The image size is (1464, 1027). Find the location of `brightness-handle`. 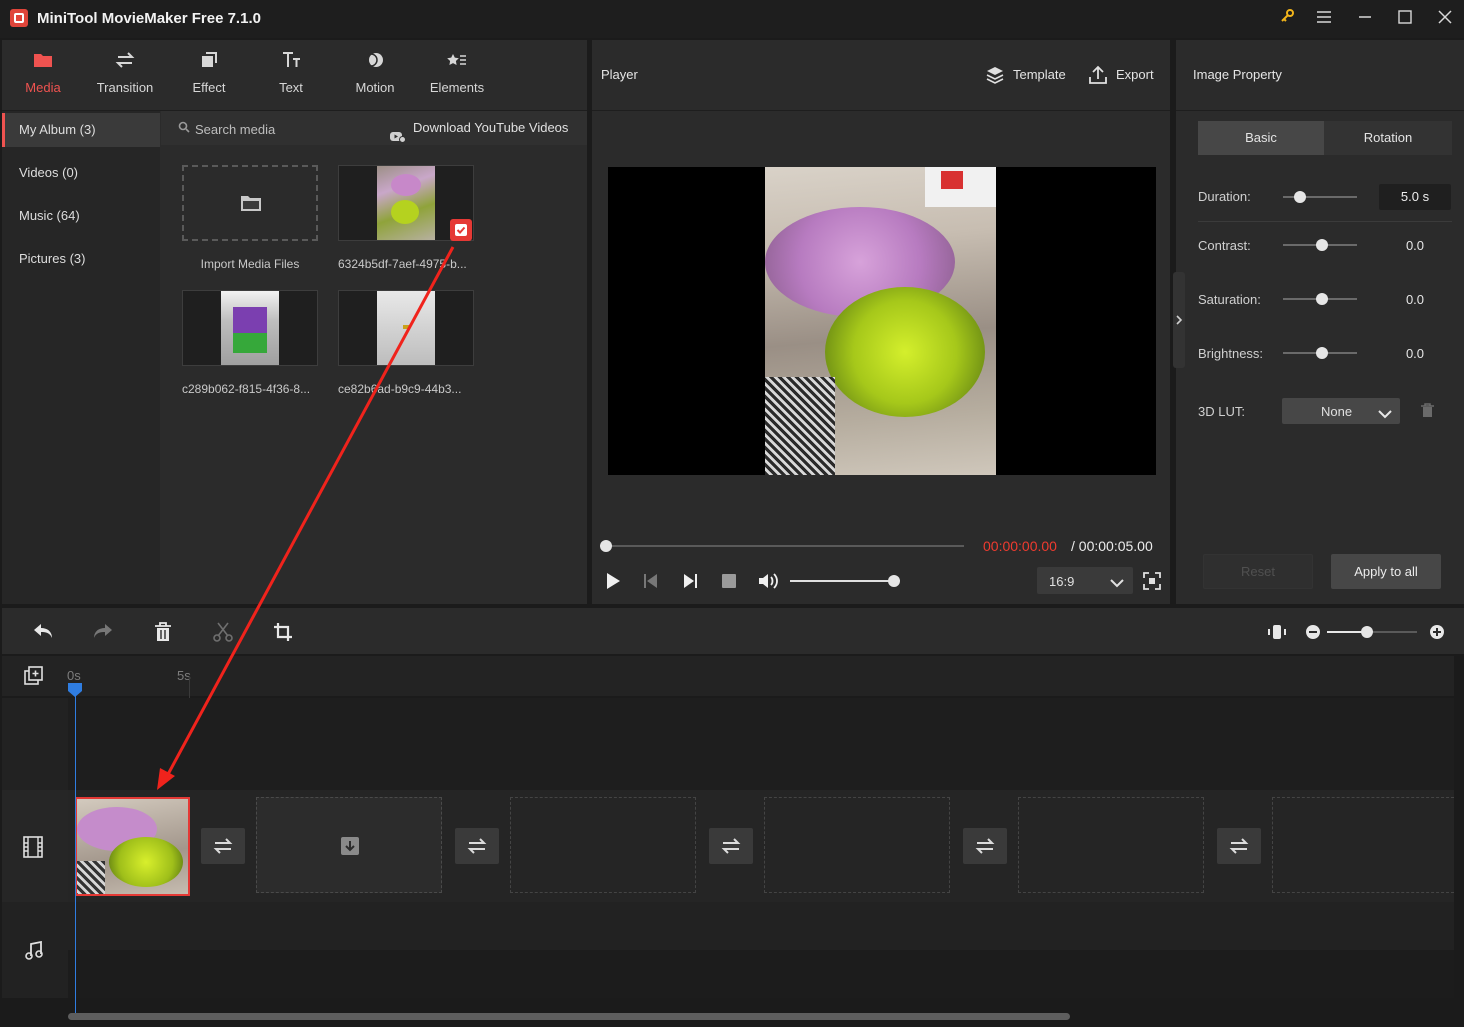

brightness-handle is located at coordinates (1322, 353).